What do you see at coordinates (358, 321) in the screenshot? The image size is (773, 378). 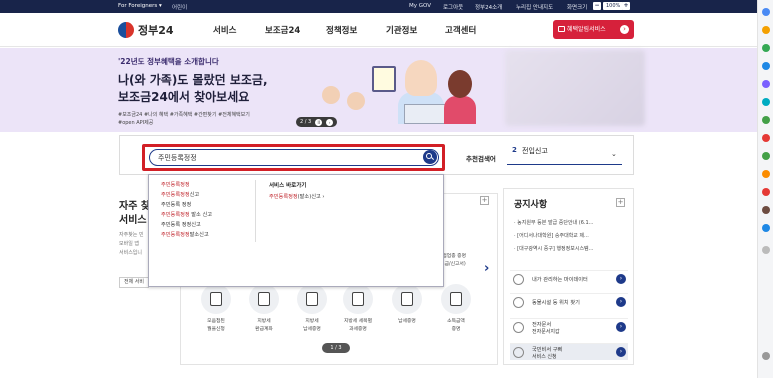 I see `service-label: 지방세 세목별` at bounding box center [358, 321].